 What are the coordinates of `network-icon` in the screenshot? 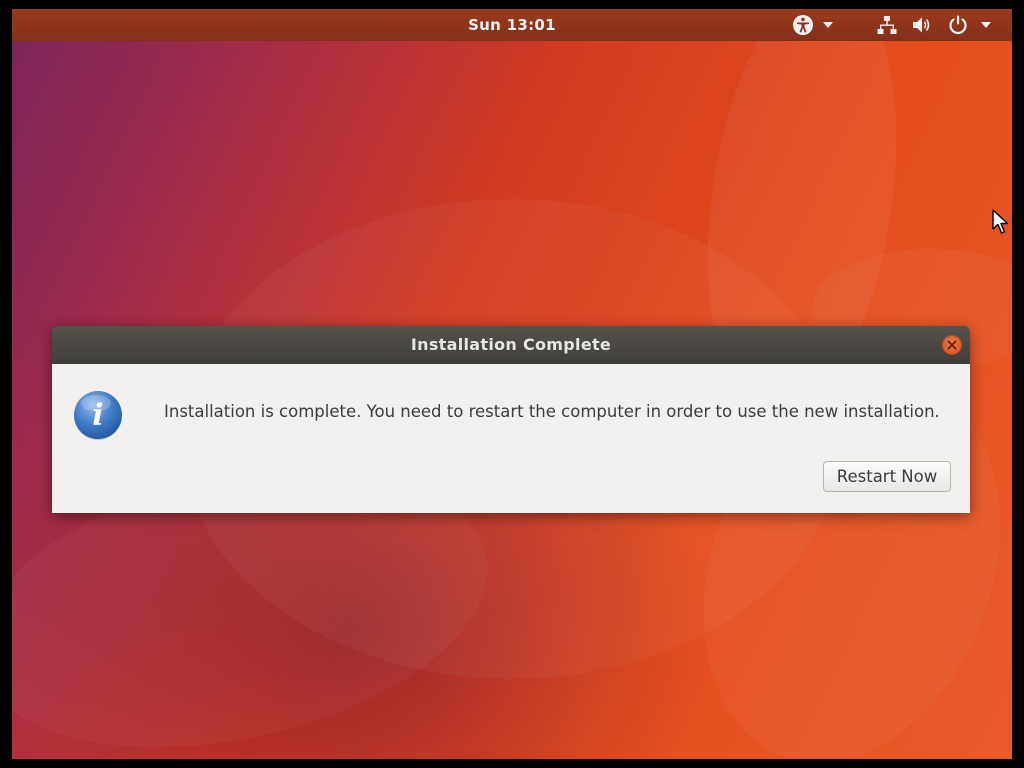 It's located at (887, 25).